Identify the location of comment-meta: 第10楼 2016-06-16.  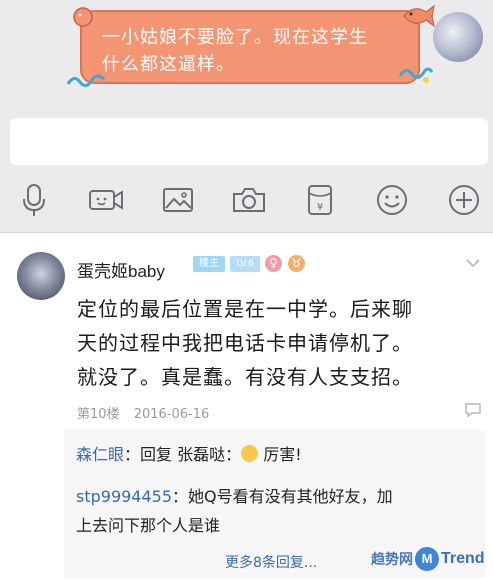
(143, 412).